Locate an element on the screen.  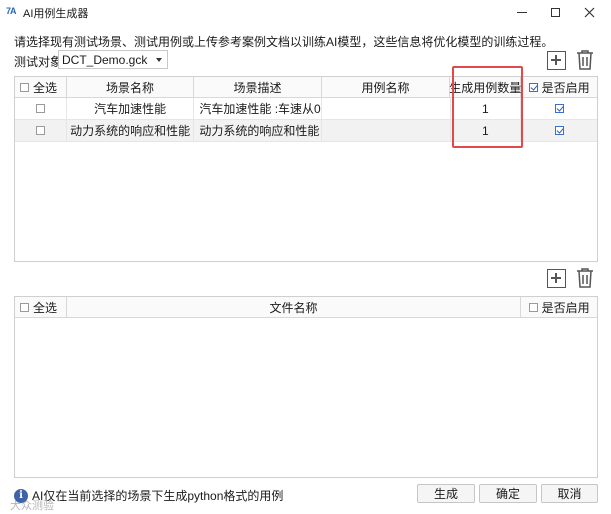
file-name-header: 文件名称 is located at coordinates (294, 307).